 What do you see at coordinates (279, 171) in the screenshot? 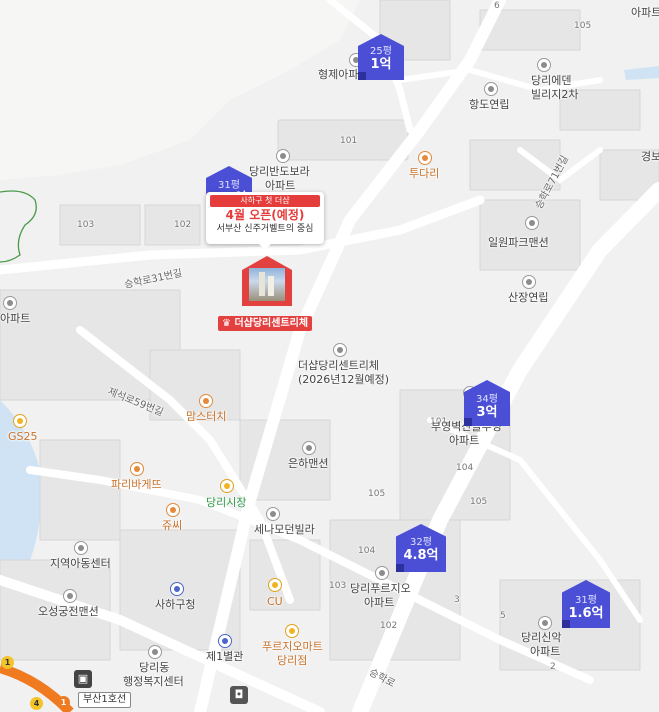
I see `poi-label: 당리반도보라` at bounding box center [279, 171].